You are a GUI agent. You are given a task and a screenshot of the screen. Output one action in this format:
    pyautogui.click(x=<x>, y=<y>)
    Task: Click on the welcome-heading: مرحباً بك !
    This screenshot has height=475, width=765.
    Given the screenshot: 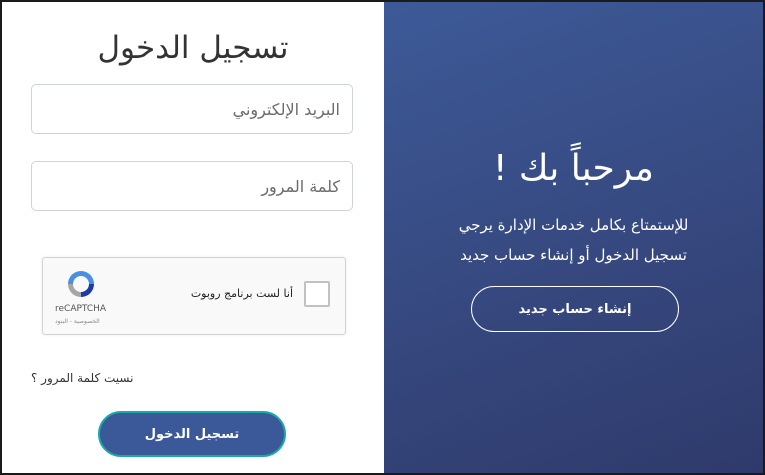 What is the action you would take?
    pyautogui.click(x=573, y=168)
    